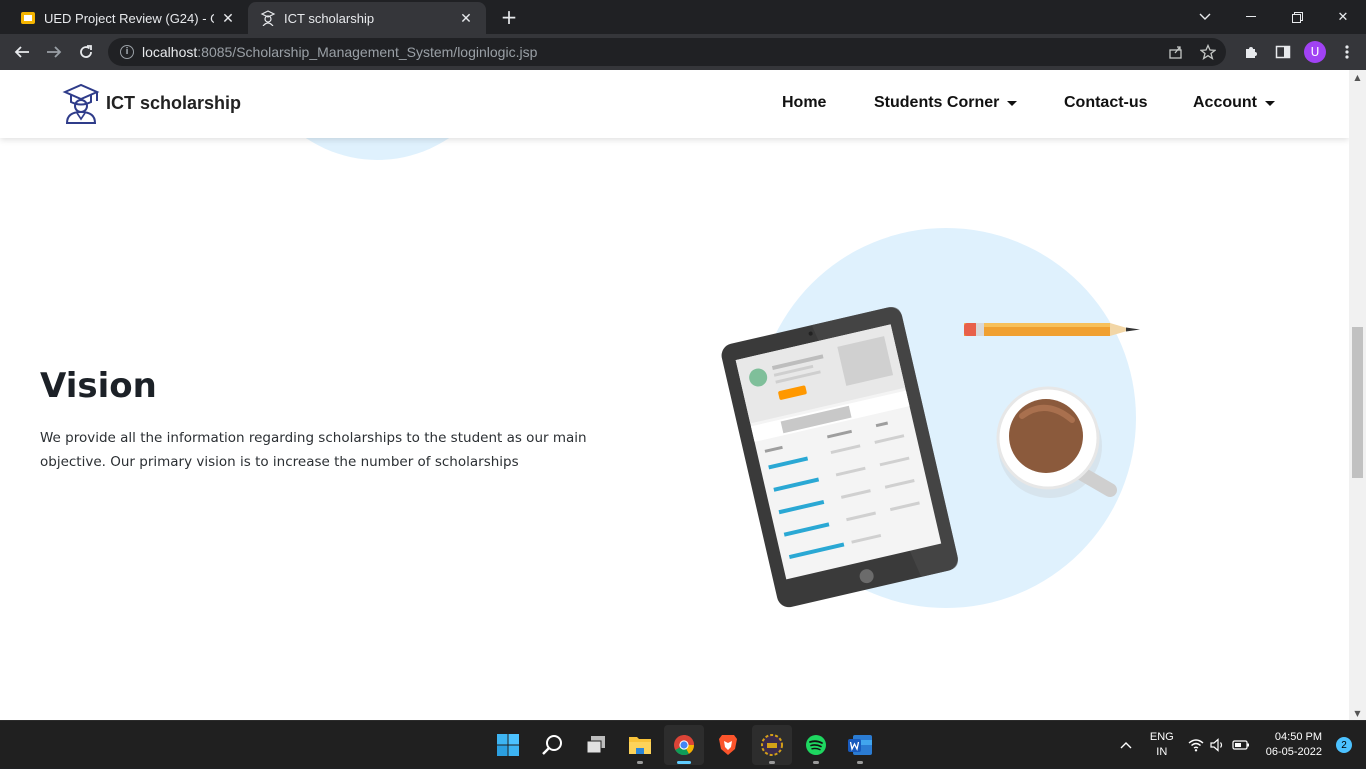  I want to click on extensions-puzzle-icon, so click(1251, 52).